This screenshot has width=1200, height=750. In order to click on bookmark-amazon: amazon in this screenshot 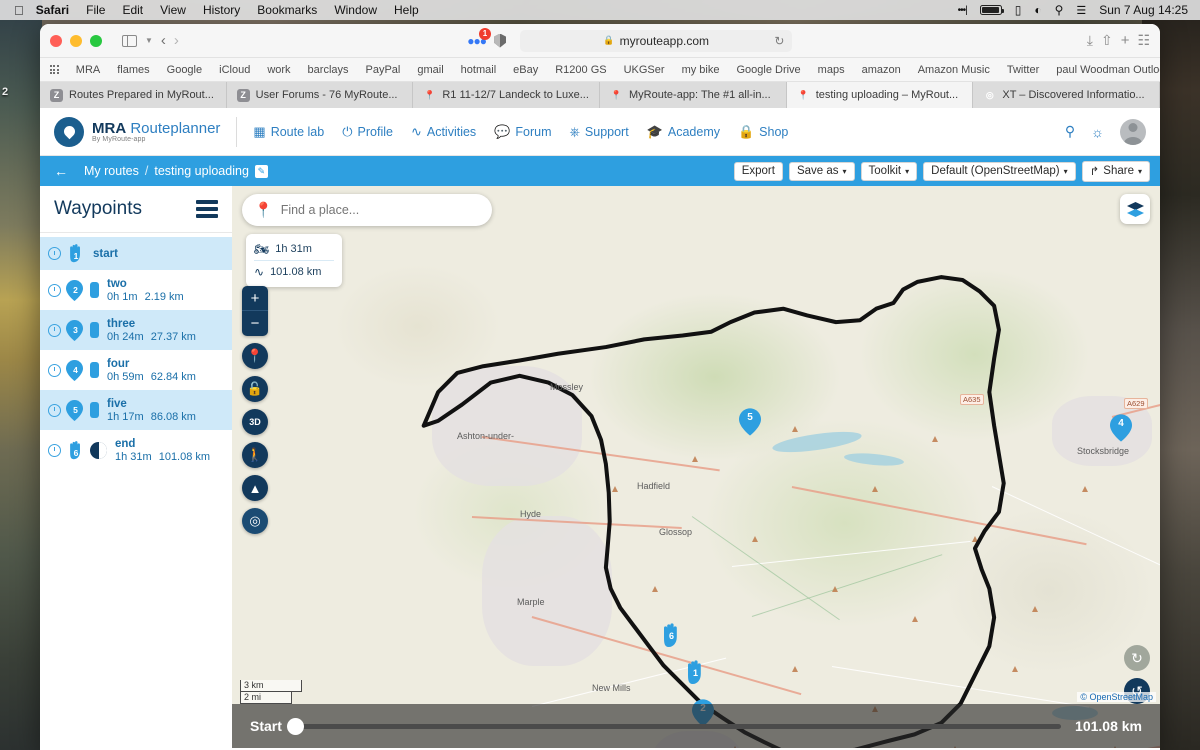, I will do `click(881, 70)`.